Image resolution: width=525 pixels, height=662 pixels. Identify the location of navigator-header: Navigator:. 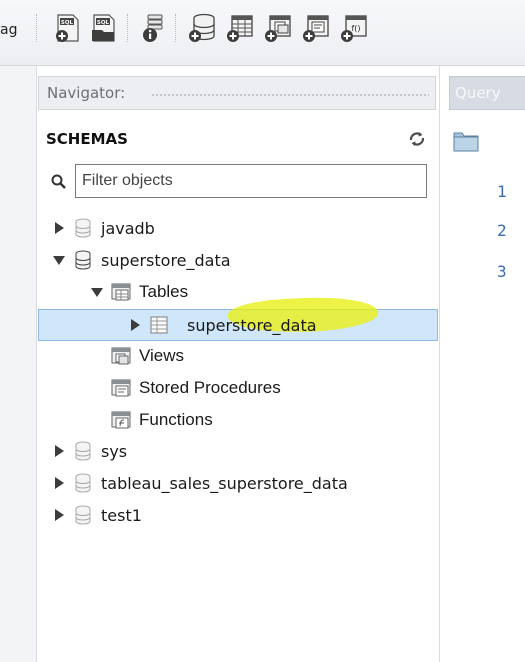
(237, 93).